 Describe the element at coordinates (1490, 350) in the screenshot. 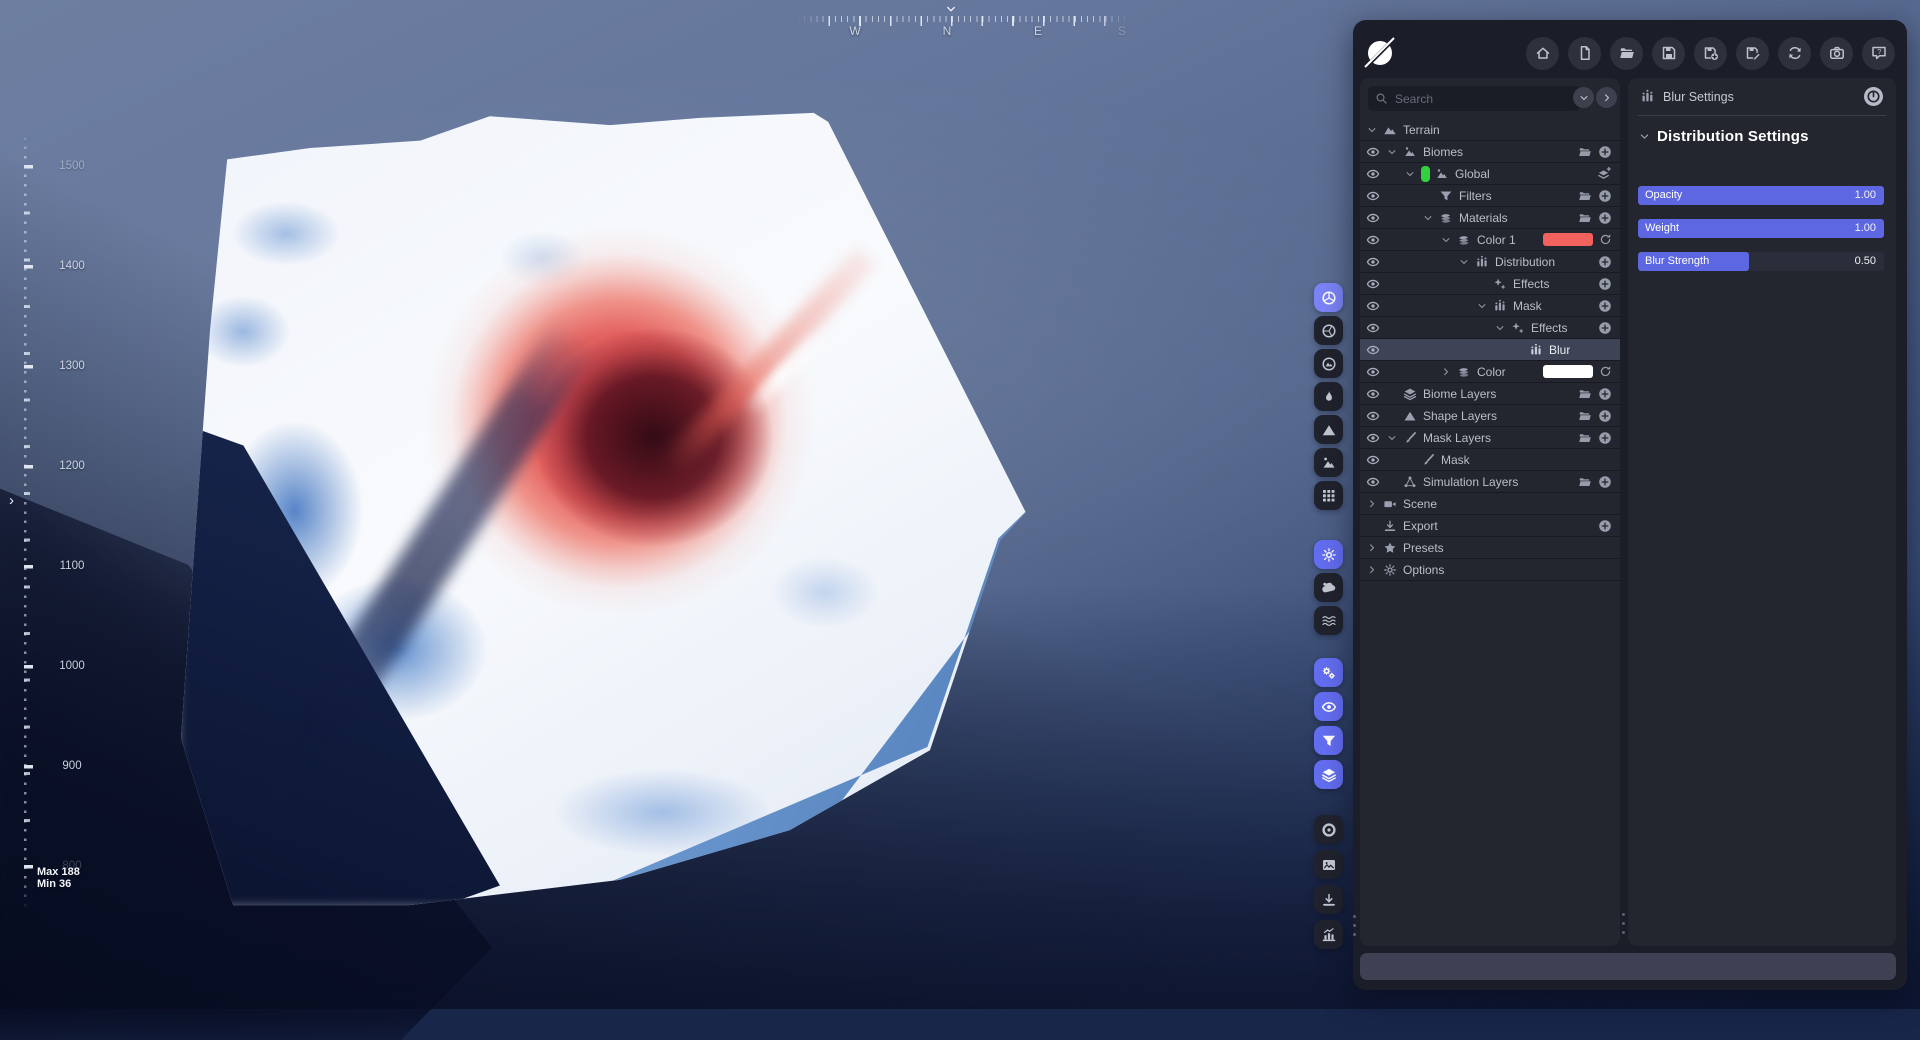

I see `tree-item-blur: Blur` at that location.